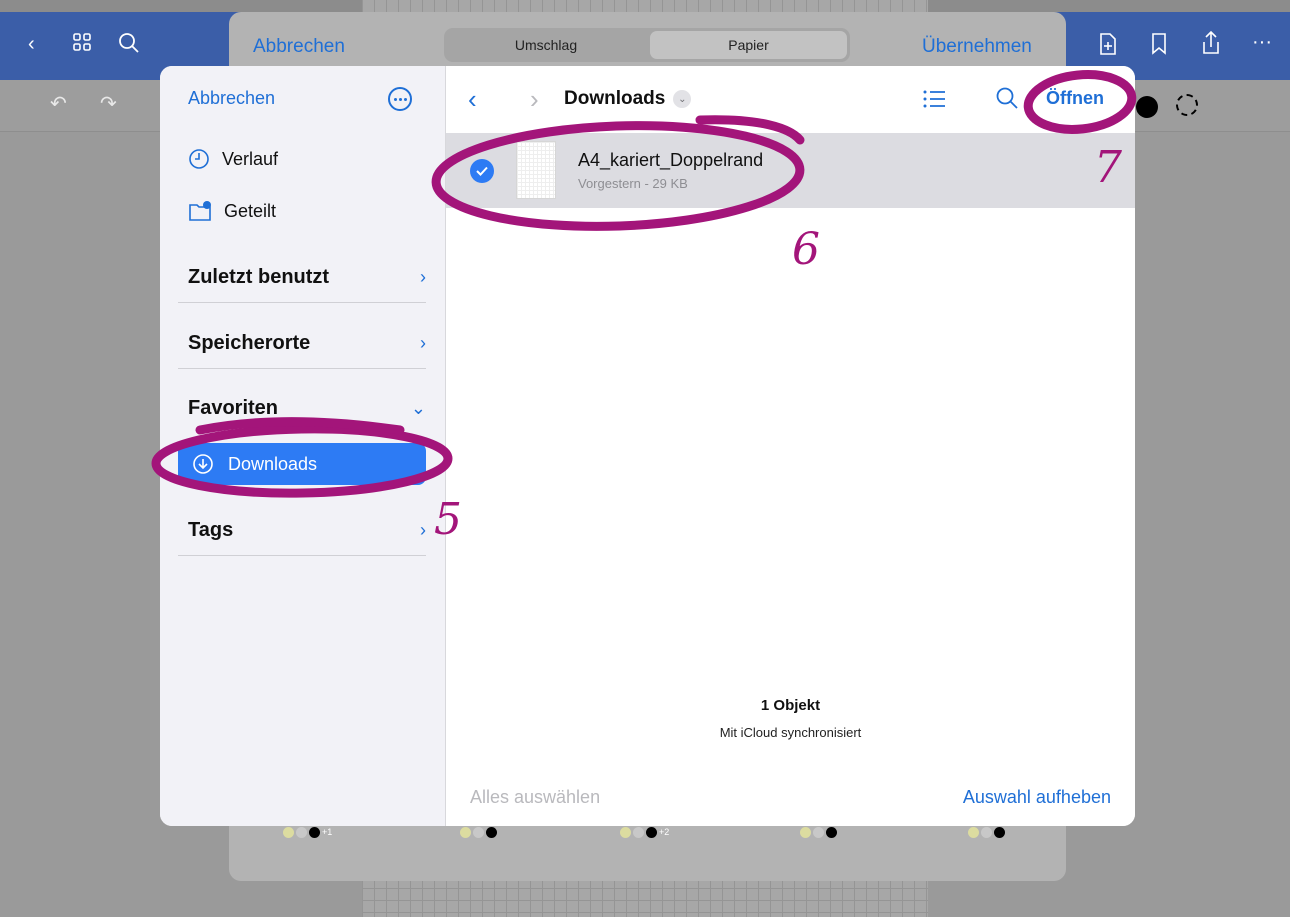 The image size is (1290, 917). I want to click on swatch-count: +2, so click(664, 832).